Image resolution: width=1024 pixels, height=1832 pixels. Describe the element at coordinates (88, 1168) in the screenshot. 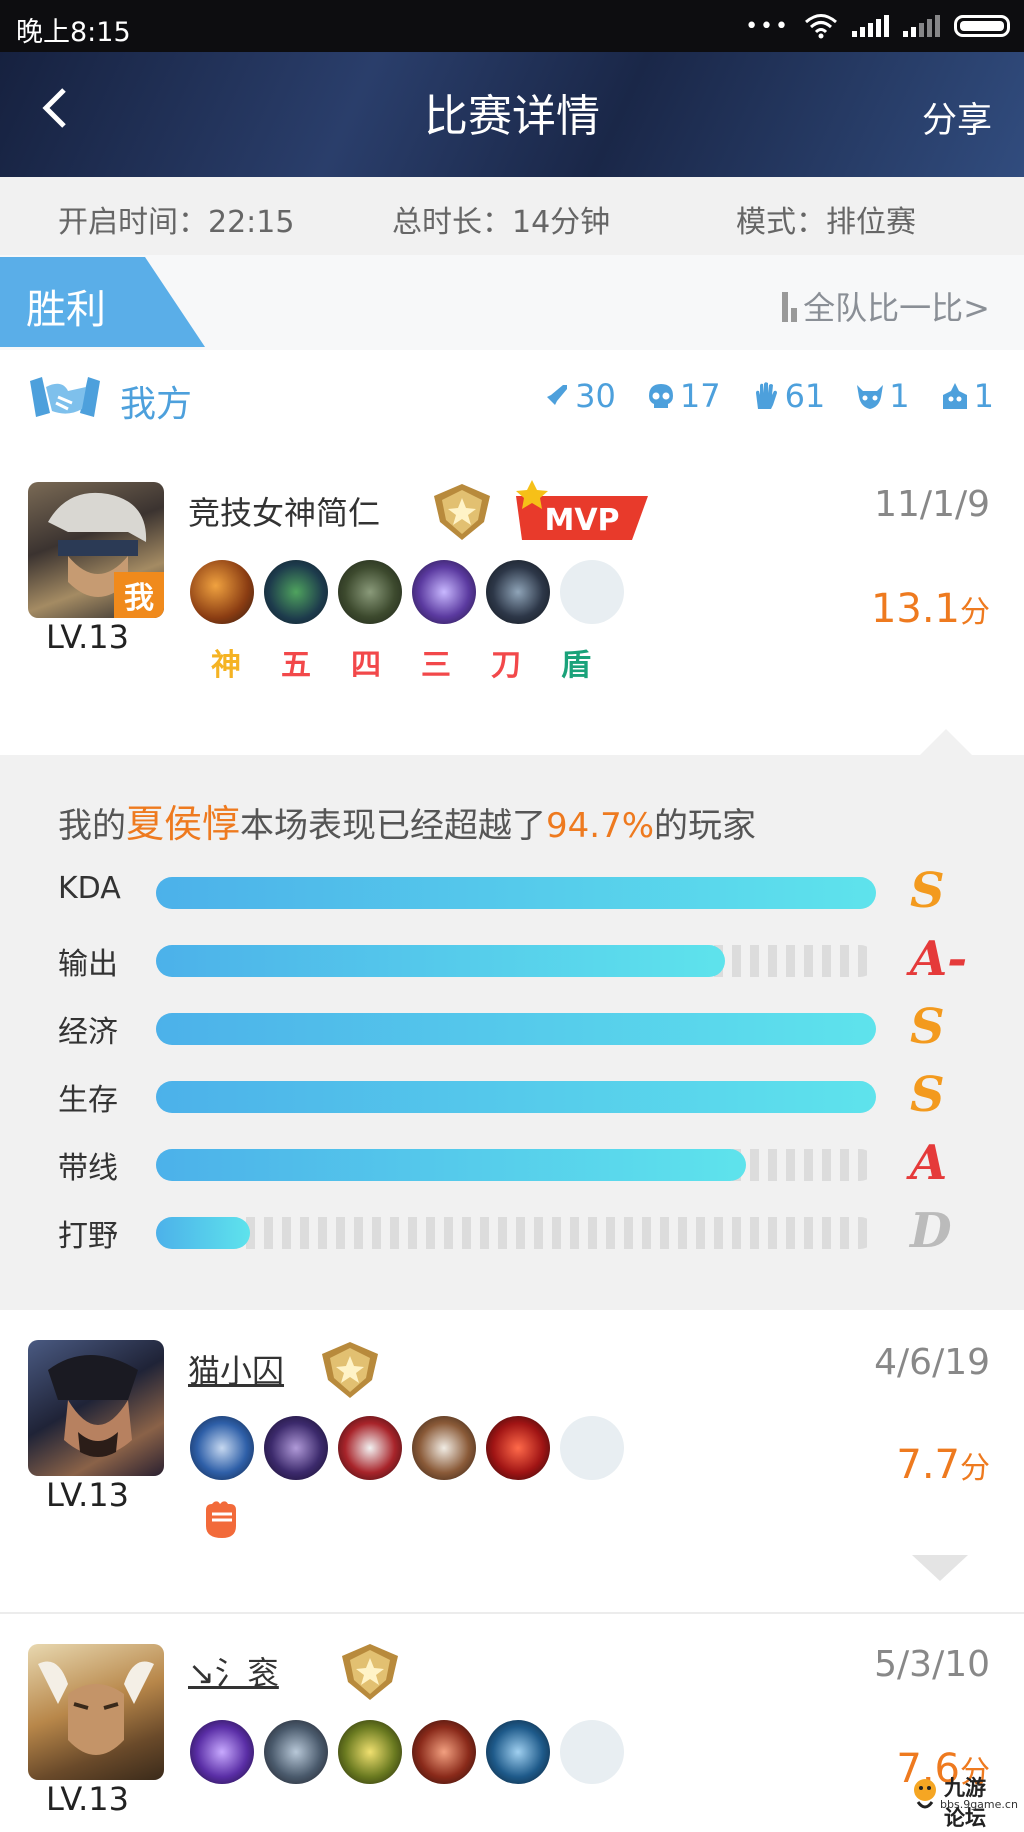

I see `metric-label: 带线` at that location.